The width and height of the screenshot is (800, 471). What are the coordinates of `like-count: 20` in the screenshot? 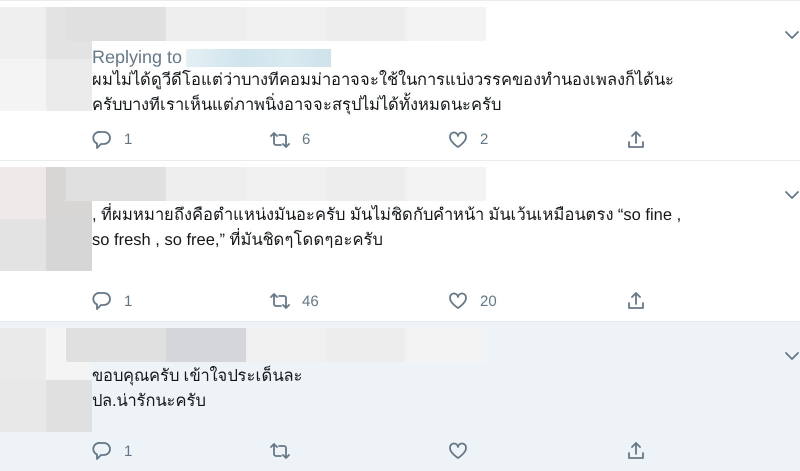 It's located at (488, 301).